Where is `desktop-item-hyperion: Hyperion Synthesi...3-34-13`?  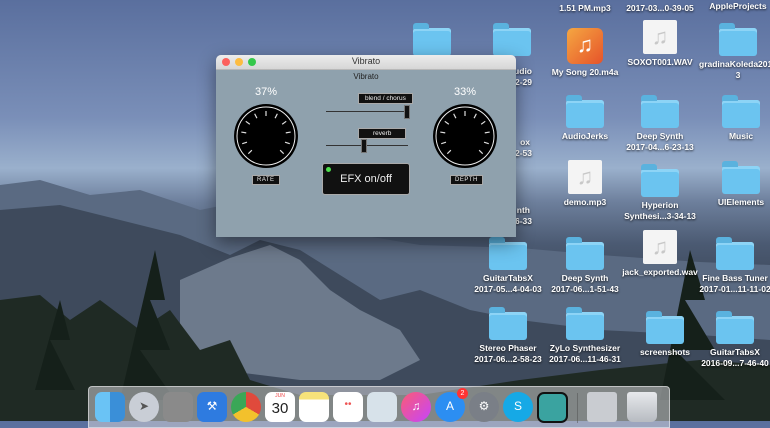
desktop-item-hyperion: Hyperion Synthesi...3-34-13 is located at coordinates (660, 192).